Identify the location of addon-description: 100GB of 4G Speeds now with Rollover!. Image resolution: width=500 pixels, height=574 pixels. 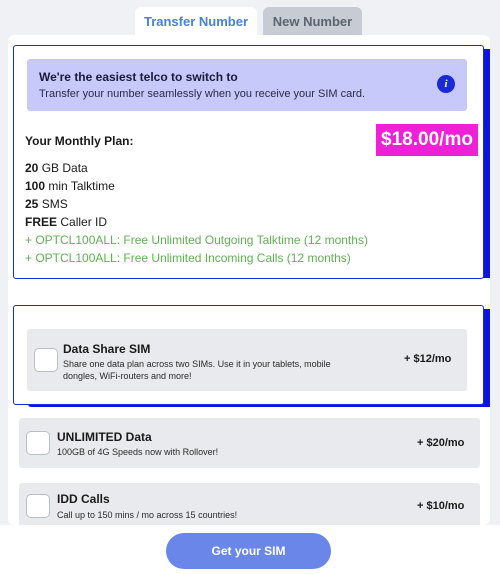
(138, 452).